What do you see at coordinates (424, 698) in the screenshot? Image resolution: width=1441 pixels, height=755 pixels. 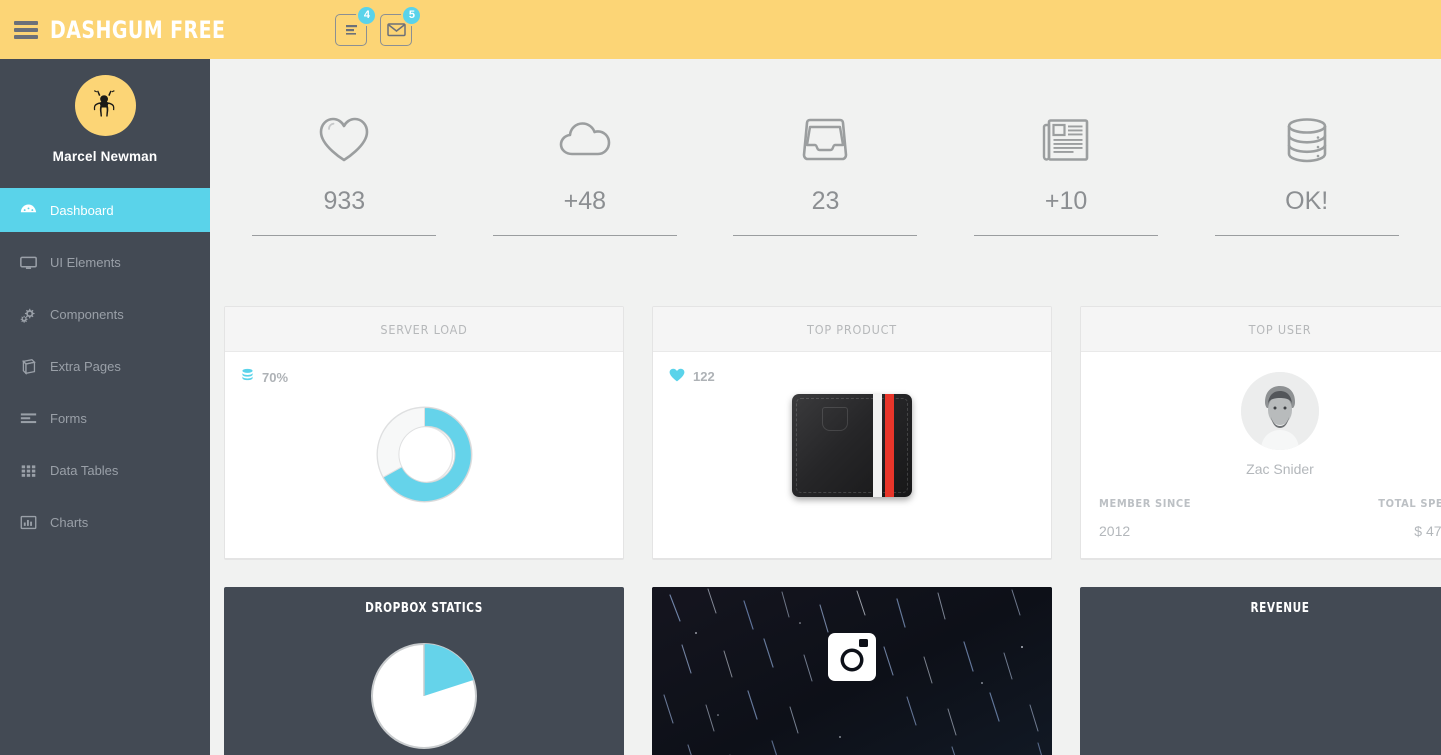 I see `dropbox-pie-chart` at bounding box center [424, 698].